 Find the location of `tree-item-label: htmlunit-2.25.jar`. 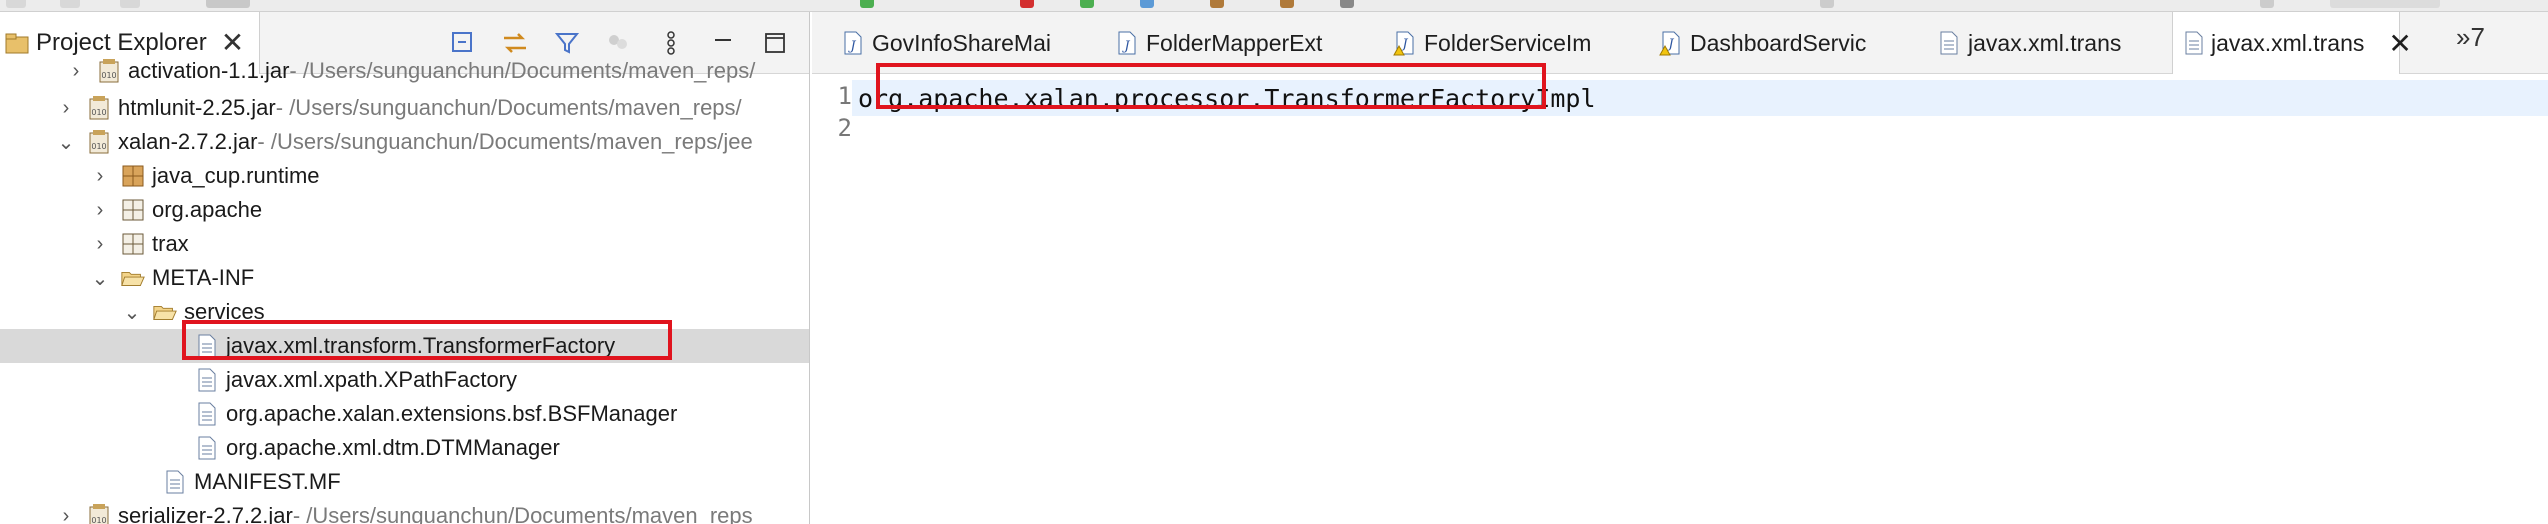

tree-item-label: htmlunit-2.25.jar is located at coordinates (197, 107).